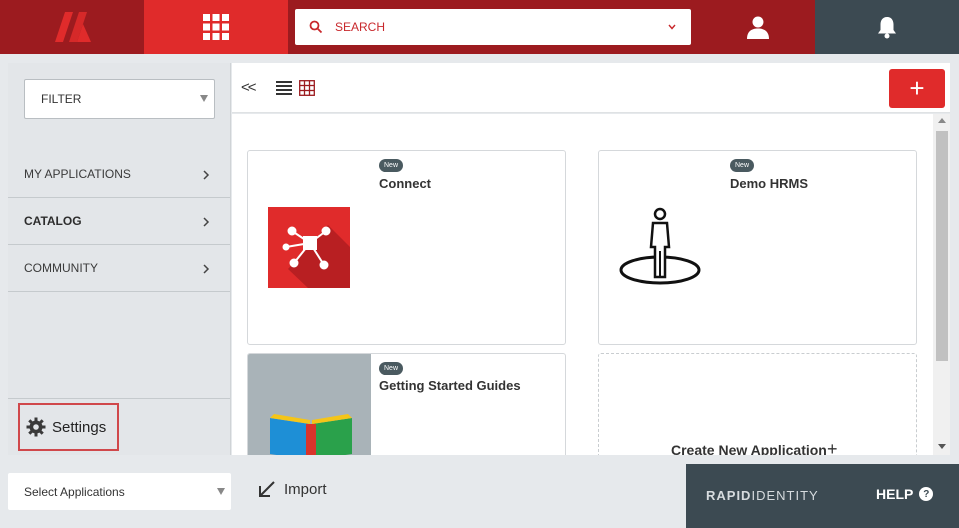 The image size is (959, 528). I want to click on sidebar-item-community: COMMUNITY, so click(119, 268).